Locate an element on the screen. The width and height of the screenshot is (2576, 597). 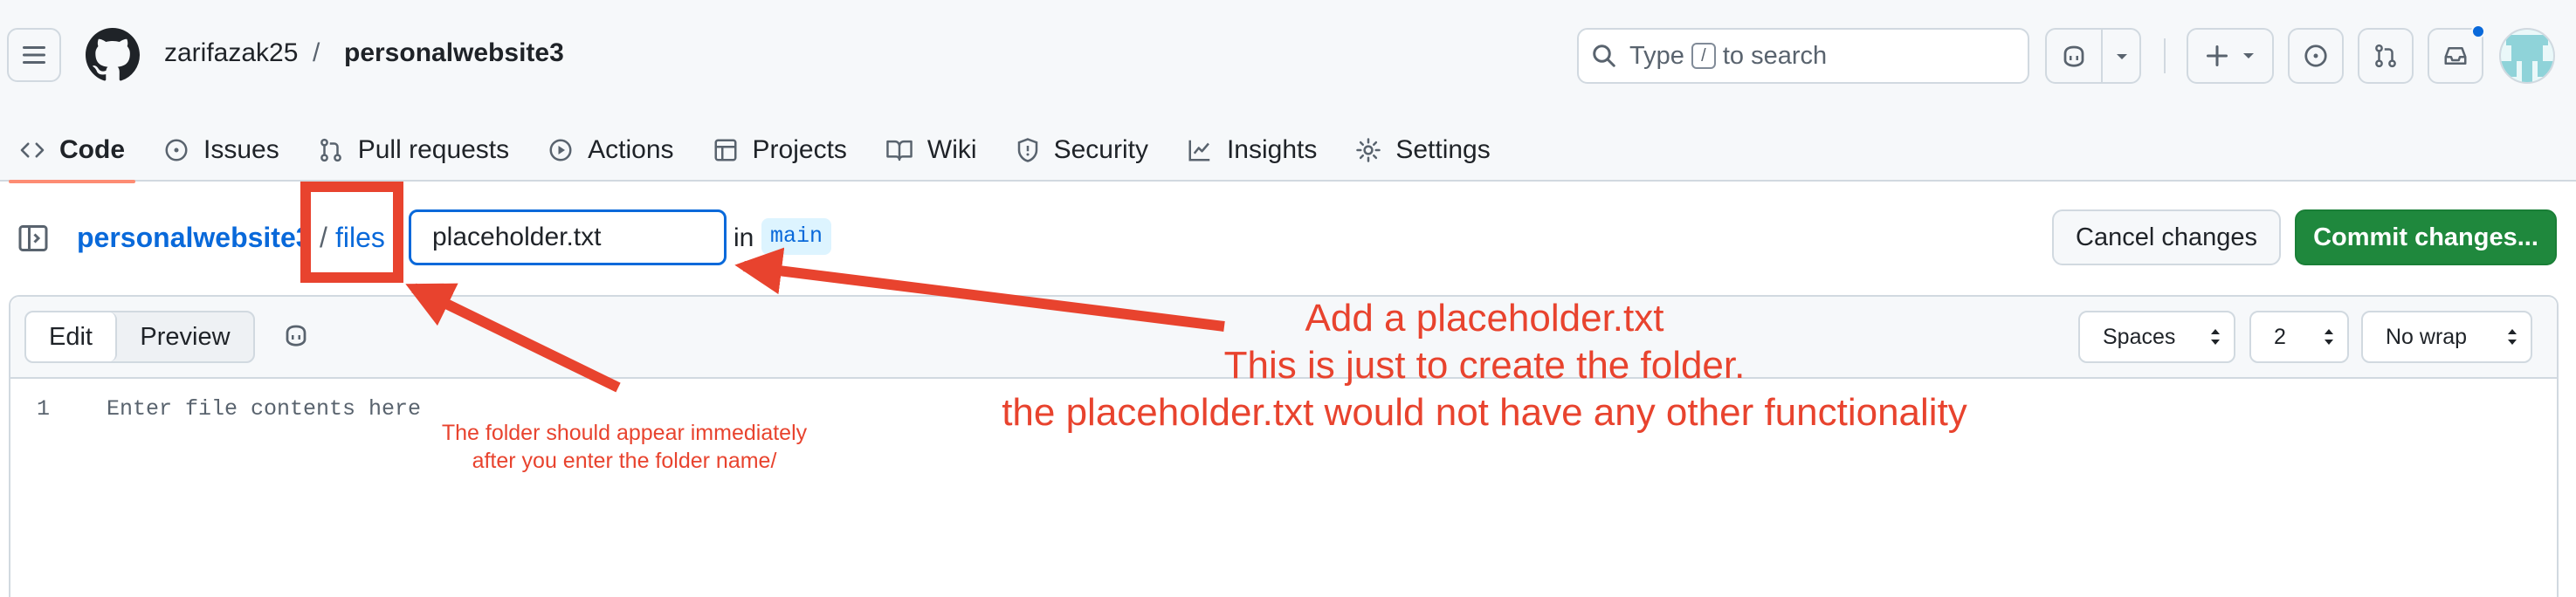
tab-security: Security is located at coordinates (1081, 150).